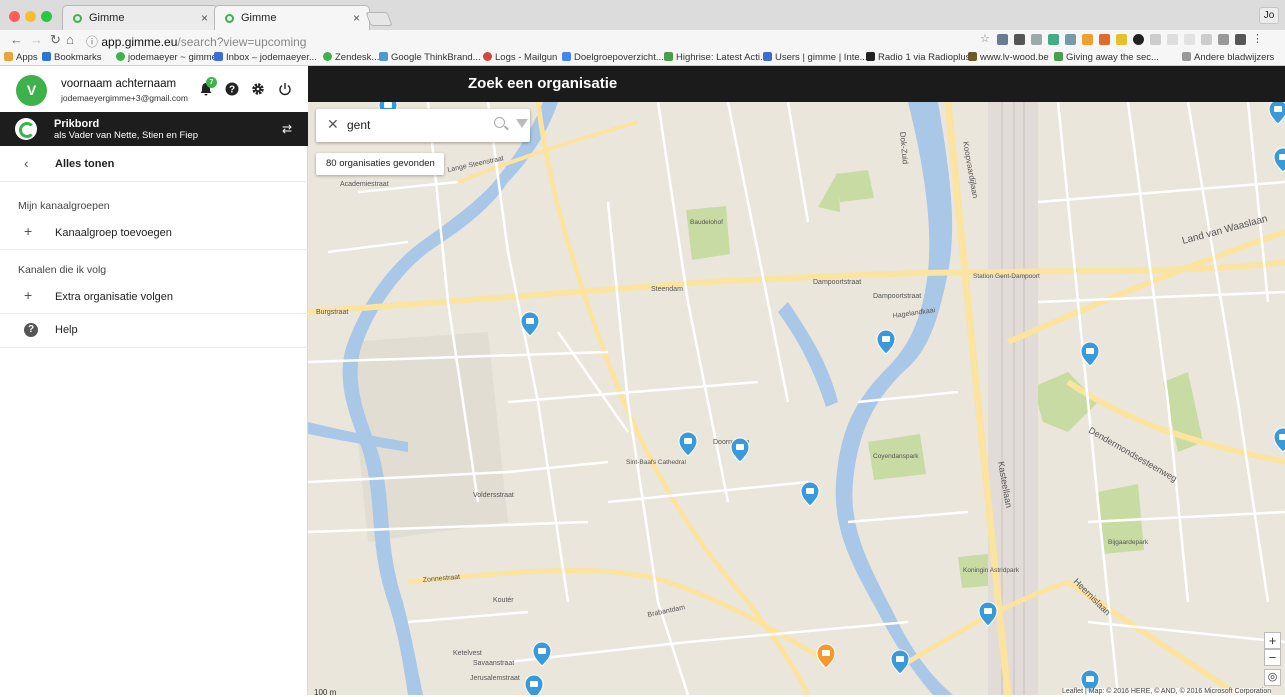  I want to click on browser-tab-2: Gimme ×, so click(292, 17).